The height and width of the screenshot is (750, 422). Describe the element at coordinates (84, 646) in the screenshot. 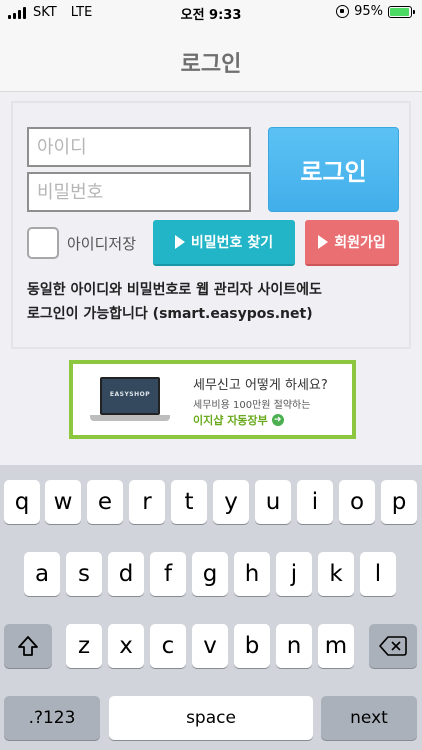

I see `key-z: z` at that location.